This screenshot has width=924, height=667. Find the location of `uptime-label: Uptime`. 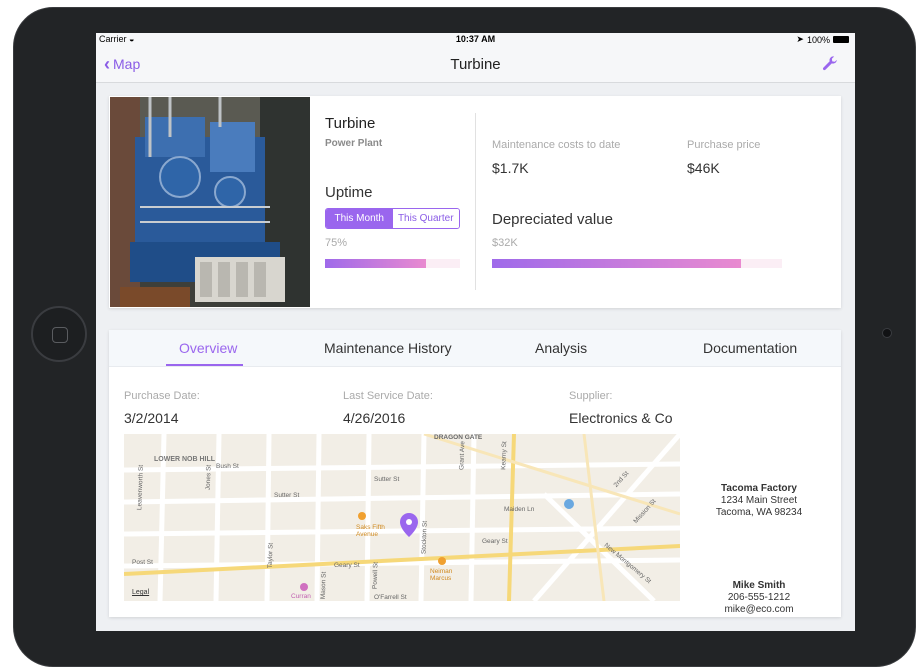

uptime-label: Uptime is located at coordinates (349, 192).